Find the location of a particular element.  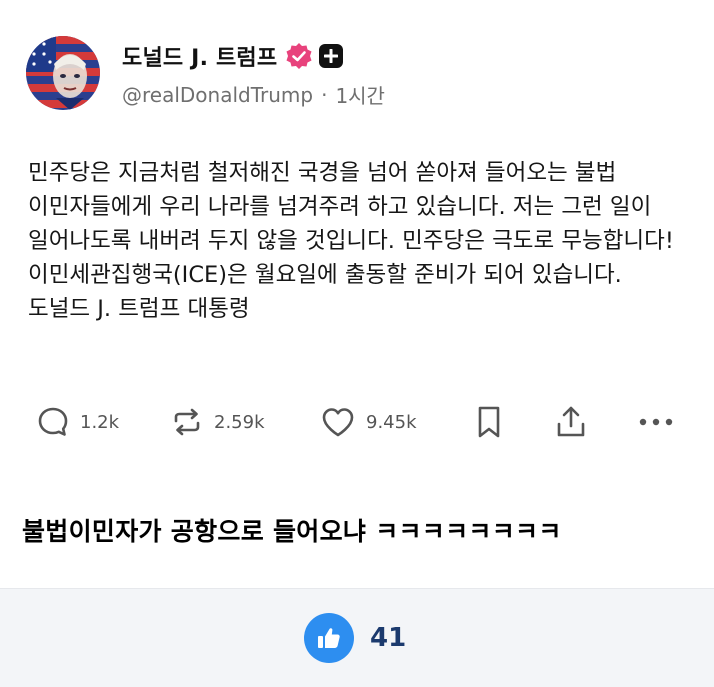

verified-badge-icon is located at coordinates (299, 56).